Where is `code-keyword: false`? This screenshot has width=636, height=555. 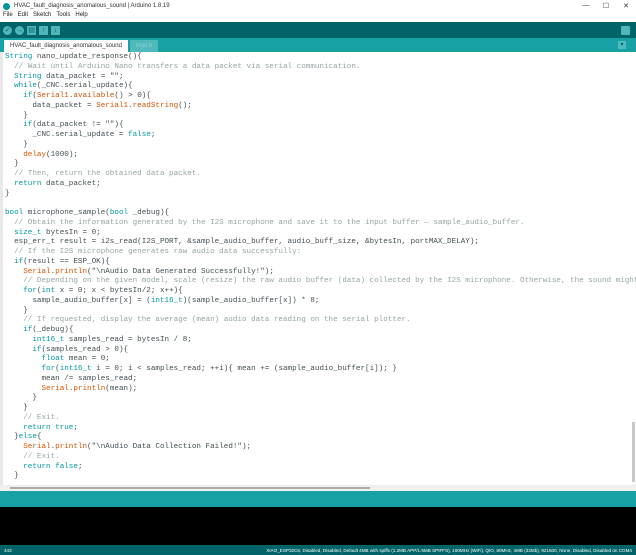 code-keyword: false is located at coordinates (66, 466).